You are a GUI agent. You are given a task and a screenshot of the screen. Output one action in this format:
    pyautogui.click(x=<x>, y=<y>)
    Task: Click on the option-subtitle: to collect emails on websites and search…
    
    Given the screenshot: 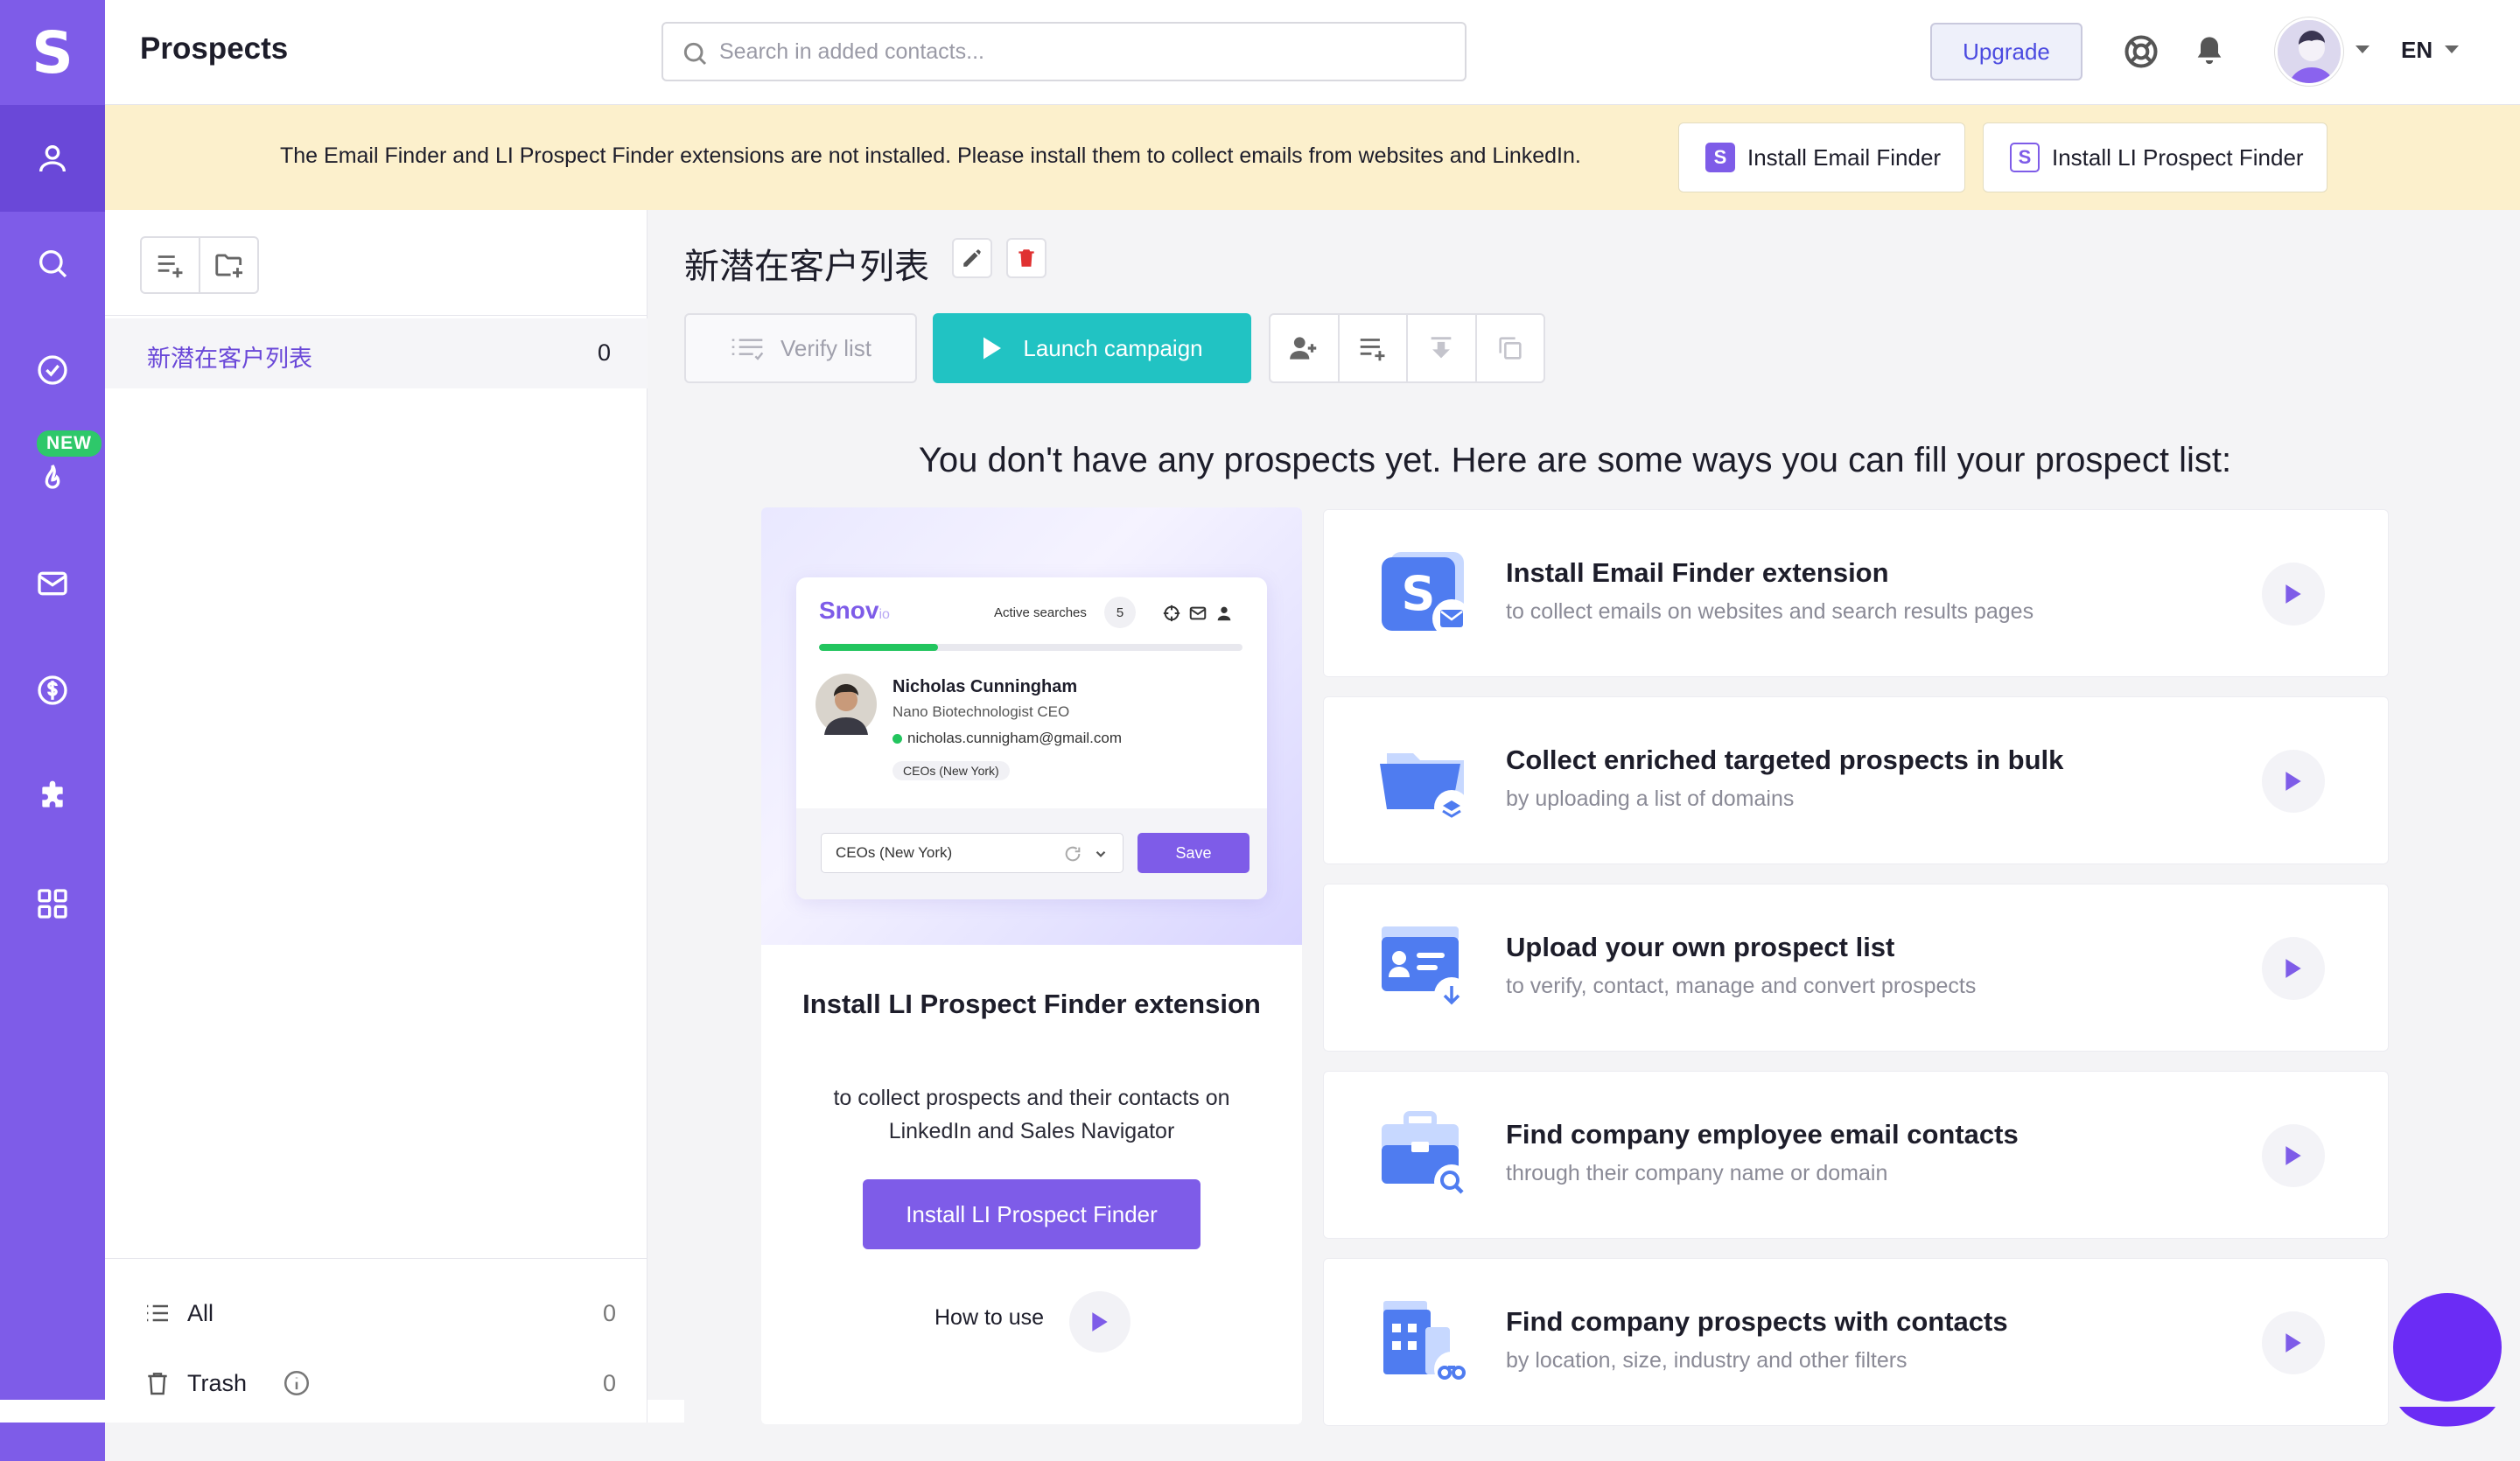 What is the action you would take?
    pyautogui.click(x=1770, y=612)
    